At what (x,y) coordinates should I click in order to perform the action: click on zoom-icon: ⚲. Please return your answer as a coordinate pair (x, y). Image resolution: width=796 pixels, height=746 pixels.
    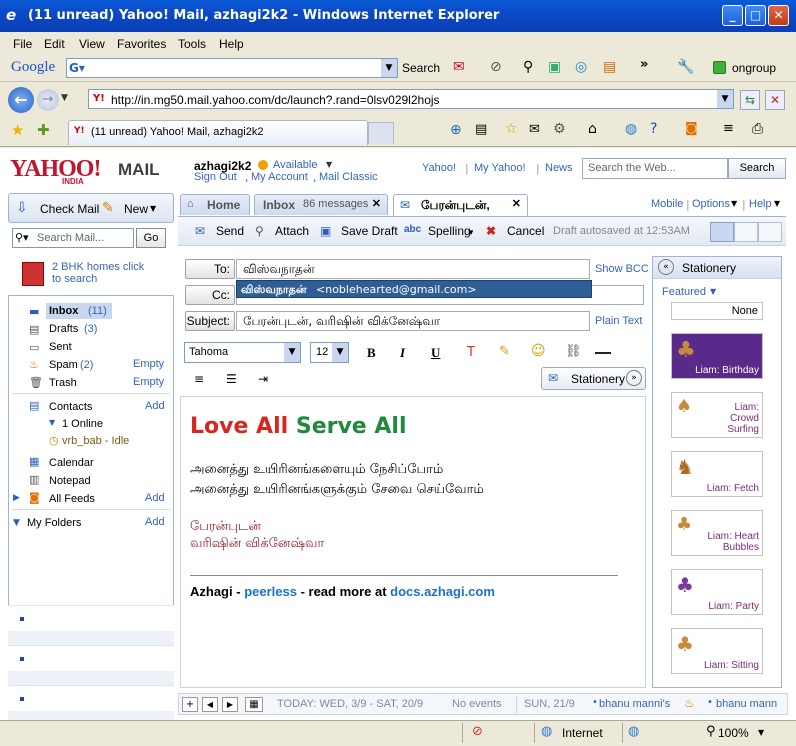
    Looking at the image, I should click on (711, 731).